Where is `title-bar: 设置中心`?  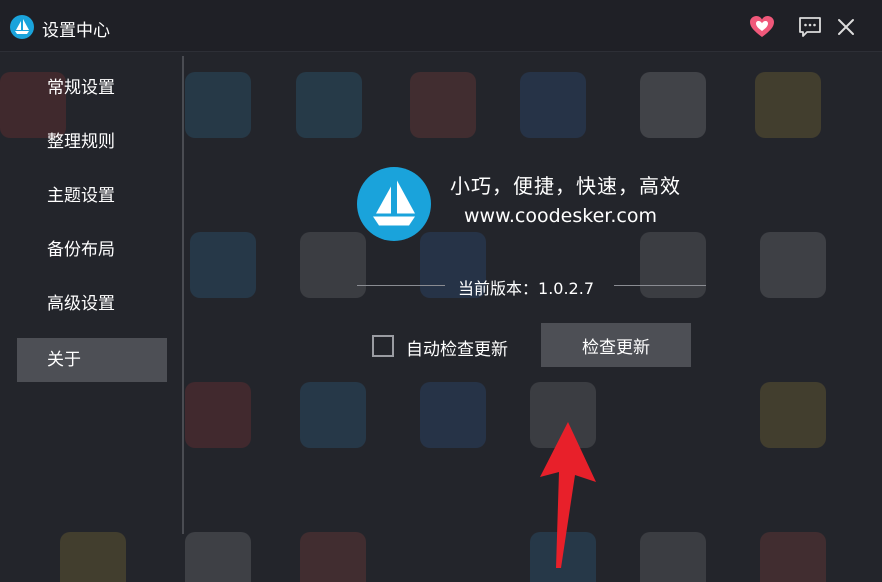
title-bar: 设置中心 is located at coordinates (441, 26).